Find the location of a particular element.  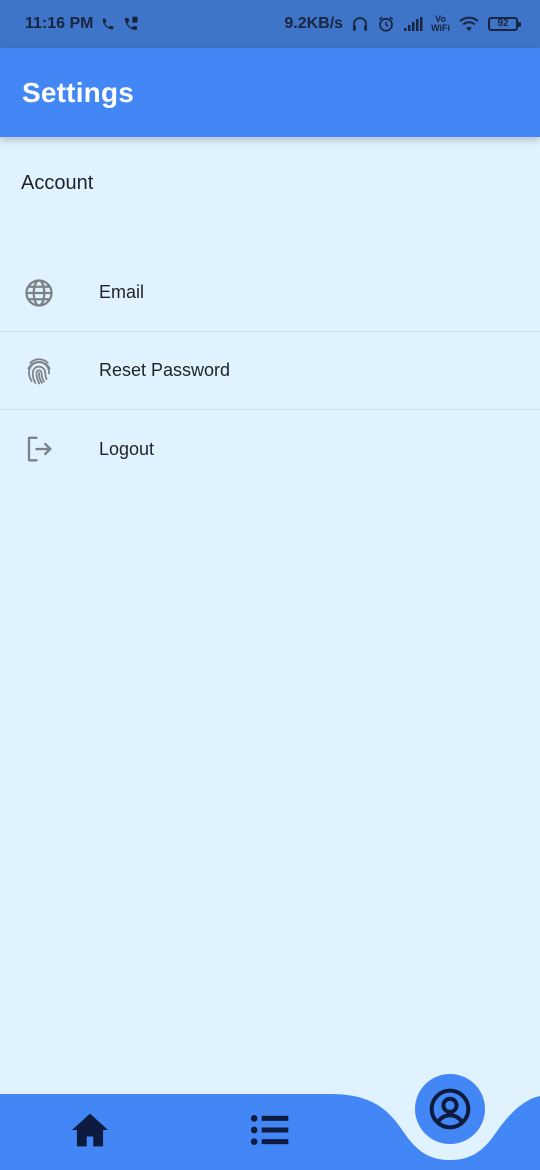

app-bar: Settings is located at coordinates (270, 92).